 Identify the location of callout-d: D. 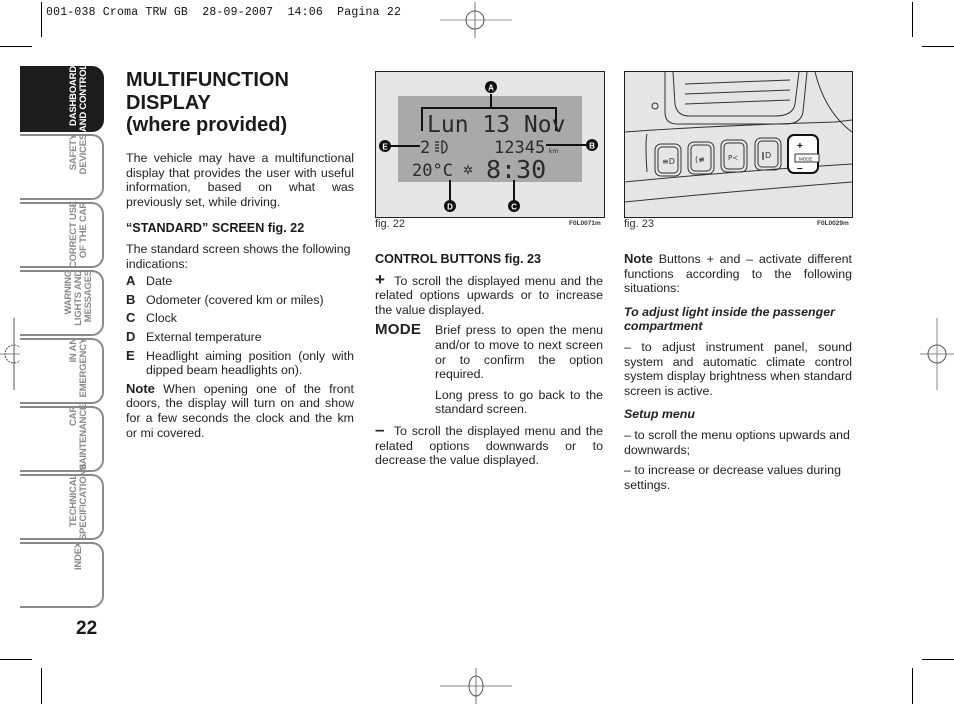
(450, 206).